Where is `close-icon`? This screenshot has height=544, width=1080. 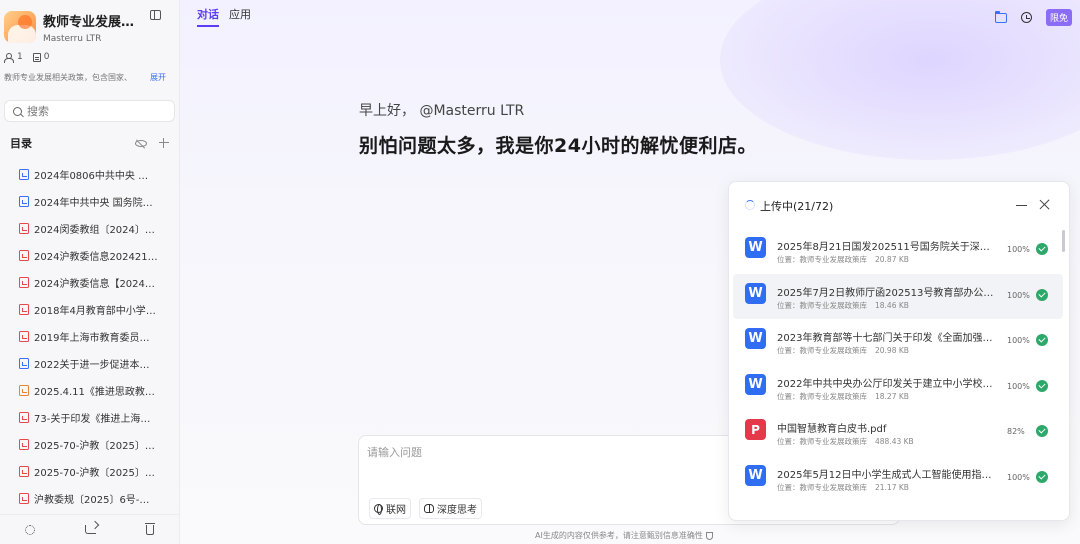 close-icon is located at coordinates (1044, 204).